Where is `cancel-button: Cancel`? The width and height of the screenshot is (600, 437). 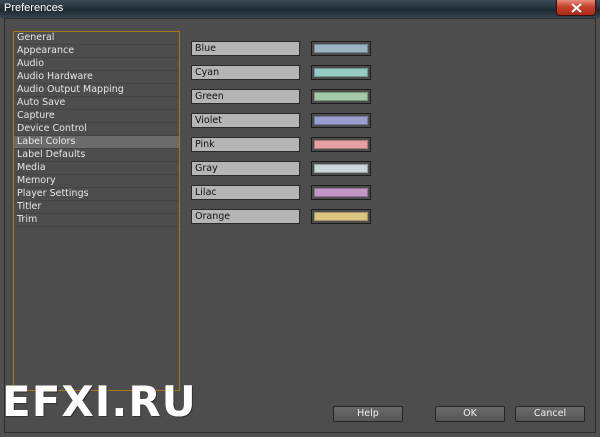
cancel-button: Cancel is located at coordinates (550, 414).